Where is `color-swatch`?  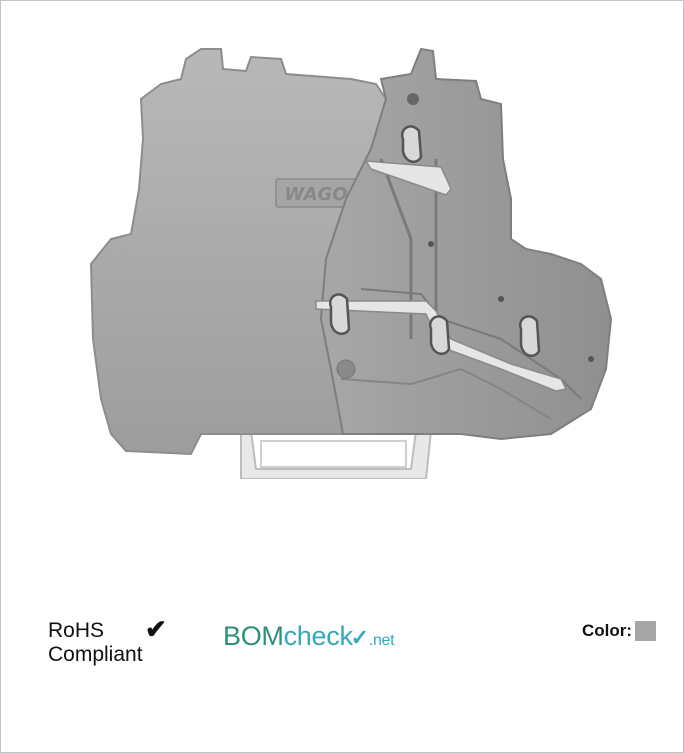 color-swatch is located at coordinates (645, 631).